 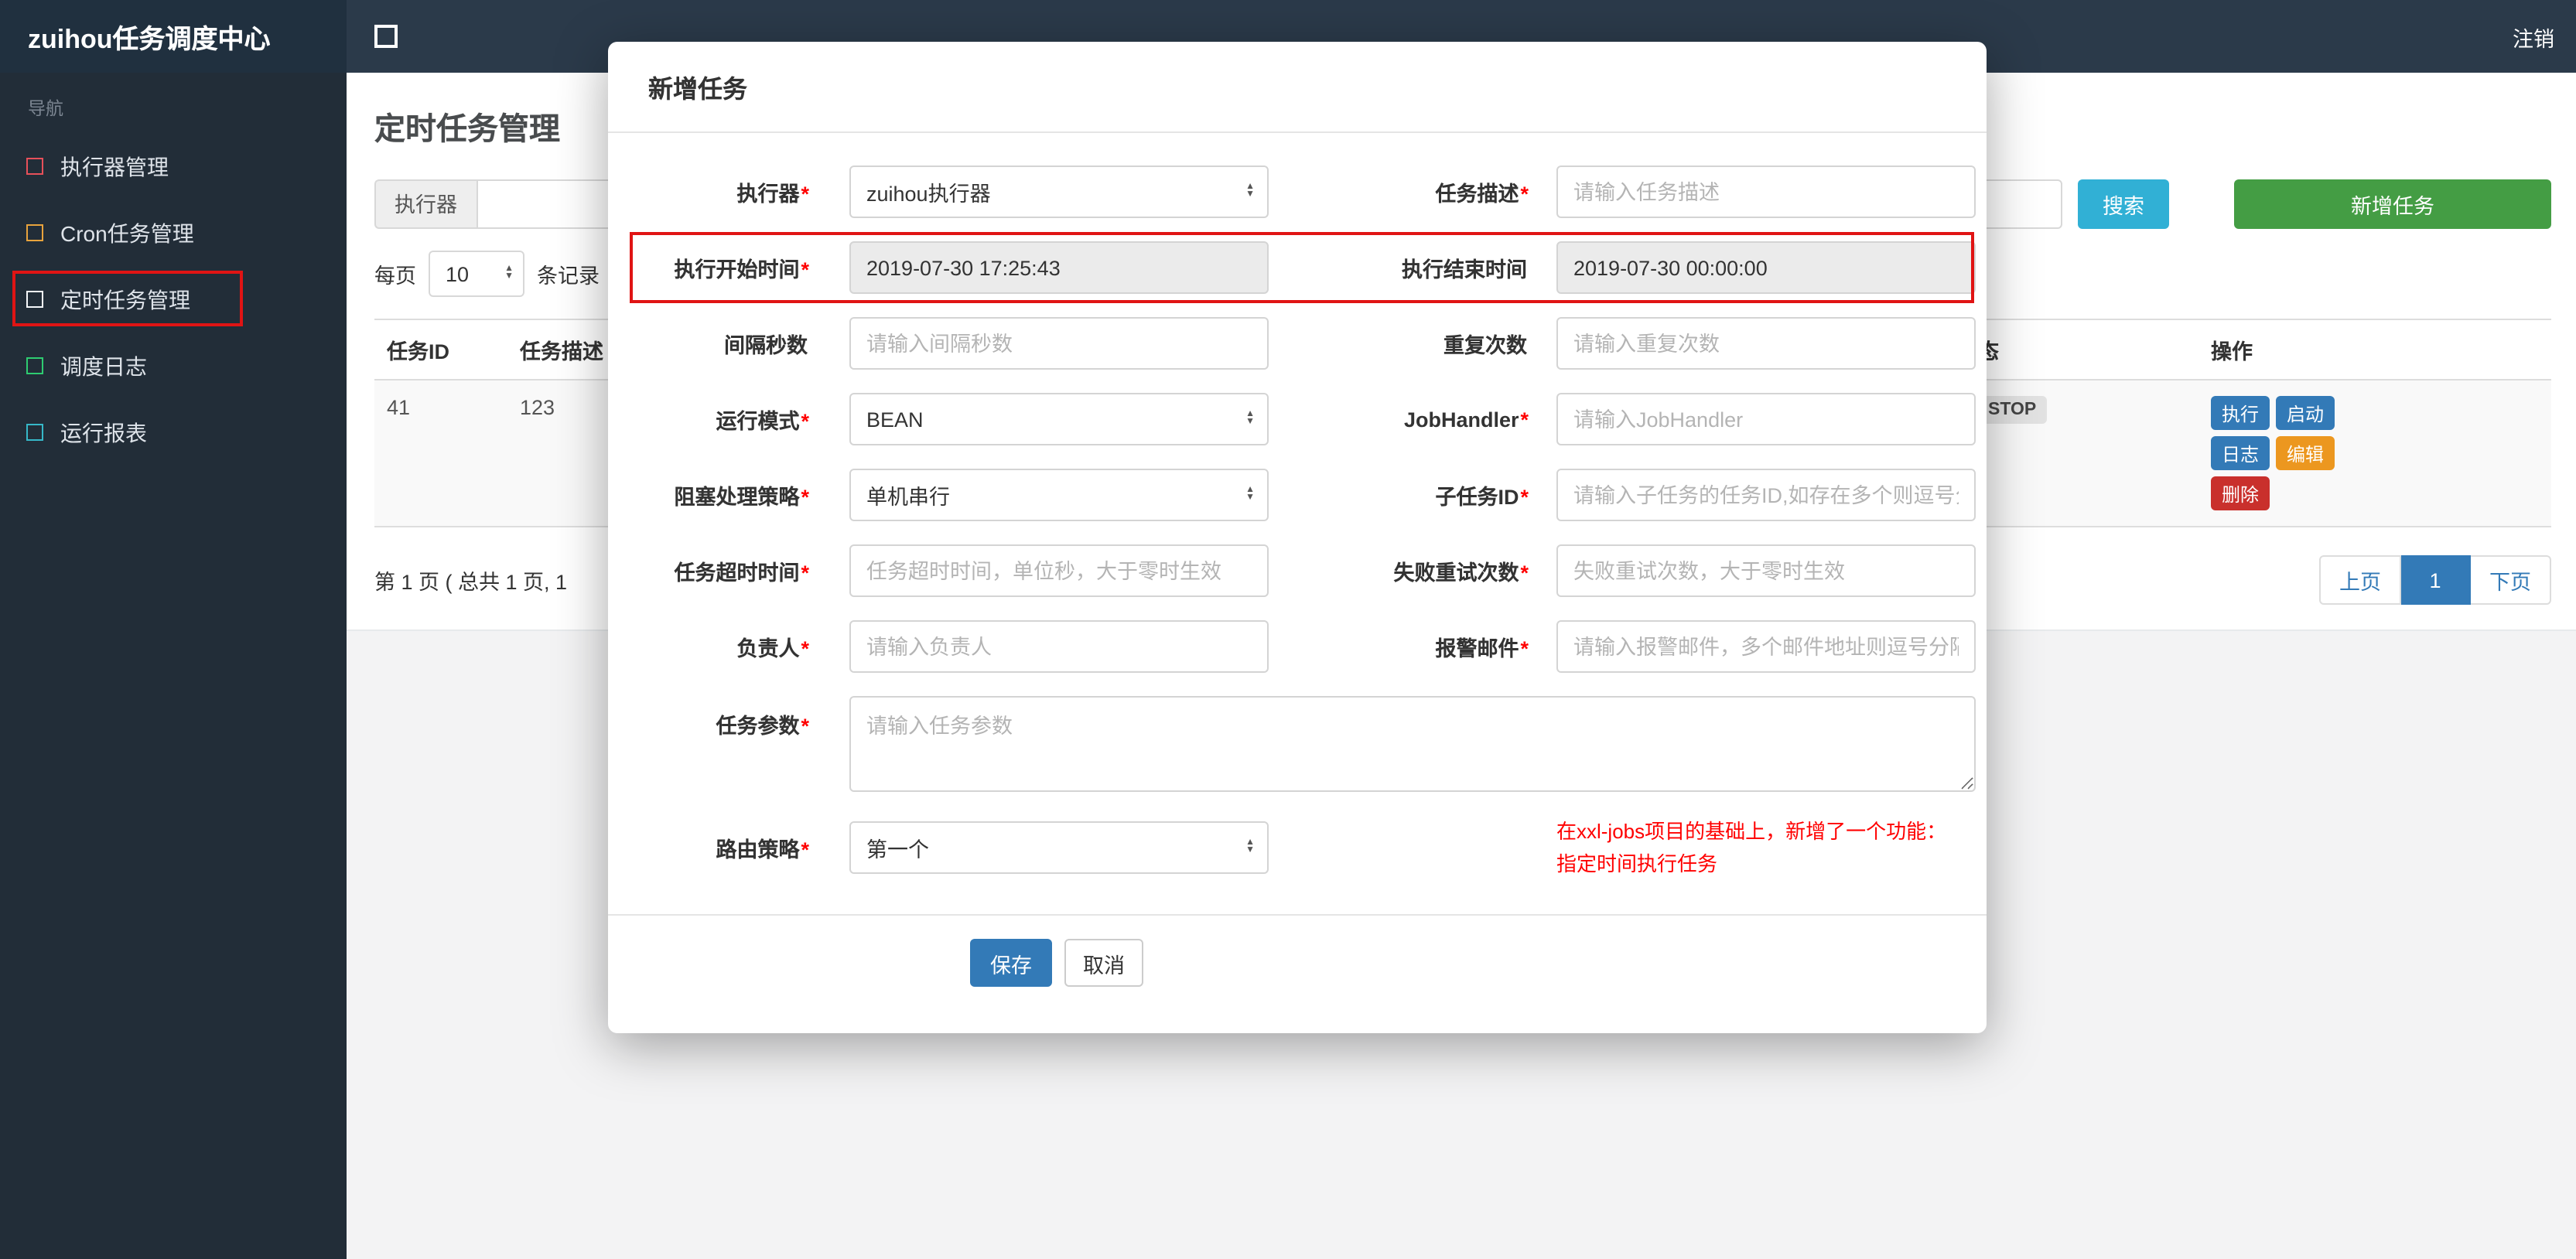 I want to click on end-time-label: 执行结束时间, so click(x=1464, y=269).